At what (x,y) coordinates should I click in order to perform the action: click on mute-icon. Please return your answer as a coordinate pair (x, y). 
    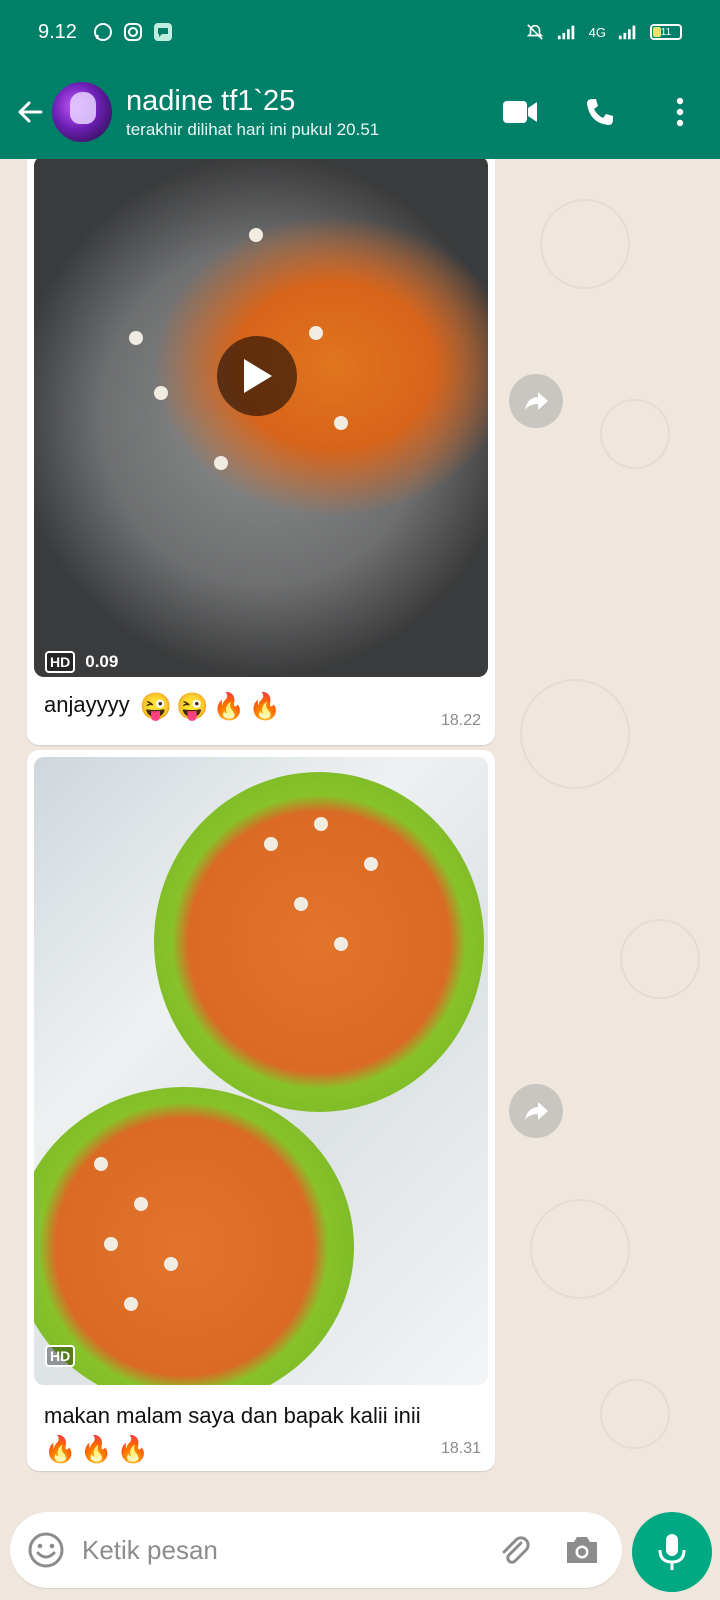
    Looking at the image, I should click on (535, 32).